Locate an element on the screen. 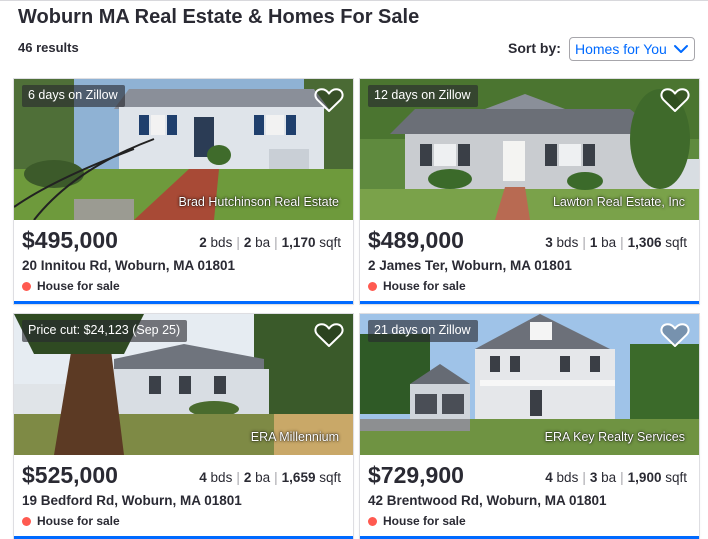 This screenshot has width=708, height=539. chevron-down-icon is located at coordinates (681, 49).